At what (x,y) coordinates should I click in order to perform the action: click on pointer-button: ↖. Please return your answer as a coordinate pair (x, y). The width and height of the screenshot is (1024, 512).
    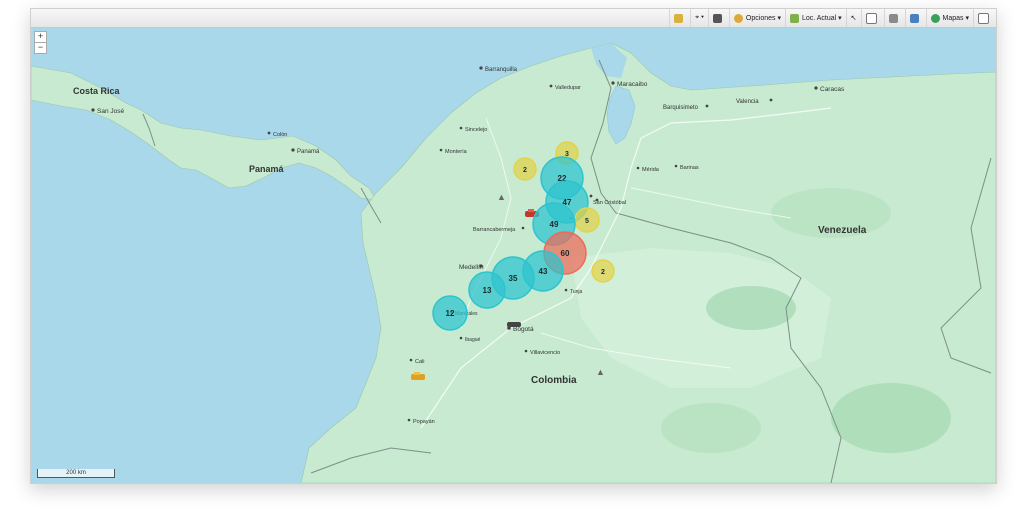
    Looking at the image, I should click on (853, 18).